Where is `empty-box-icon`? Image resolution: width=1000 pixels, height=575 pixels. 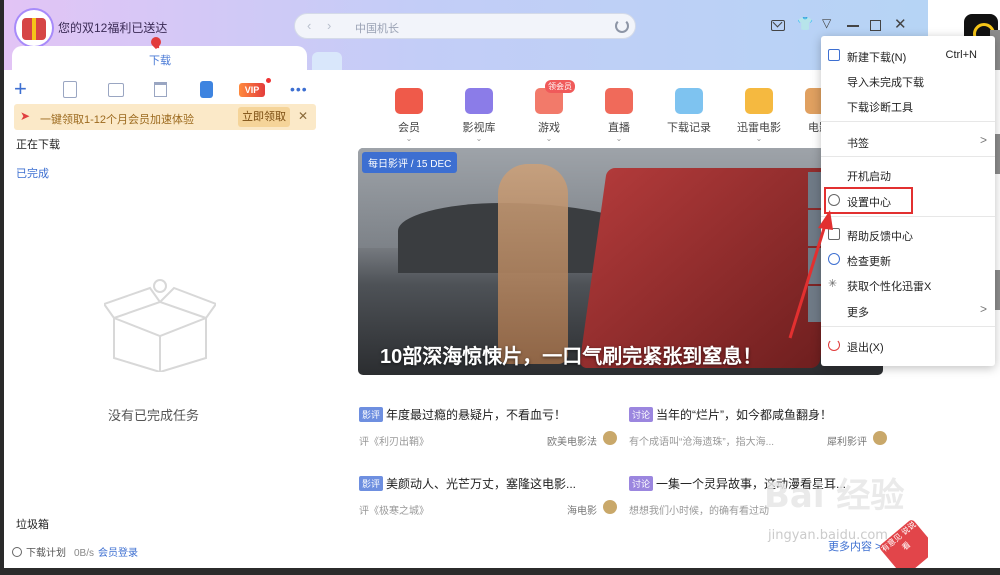 empty-box-icon is located at coordinates (160, 325).